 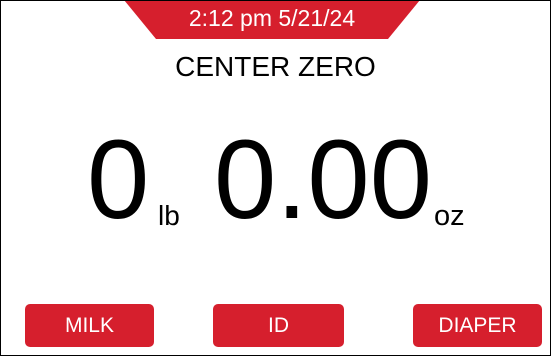 I want to click on datetime-banner: 2:12 pm 5/21/24, so click(x=272, y=20).